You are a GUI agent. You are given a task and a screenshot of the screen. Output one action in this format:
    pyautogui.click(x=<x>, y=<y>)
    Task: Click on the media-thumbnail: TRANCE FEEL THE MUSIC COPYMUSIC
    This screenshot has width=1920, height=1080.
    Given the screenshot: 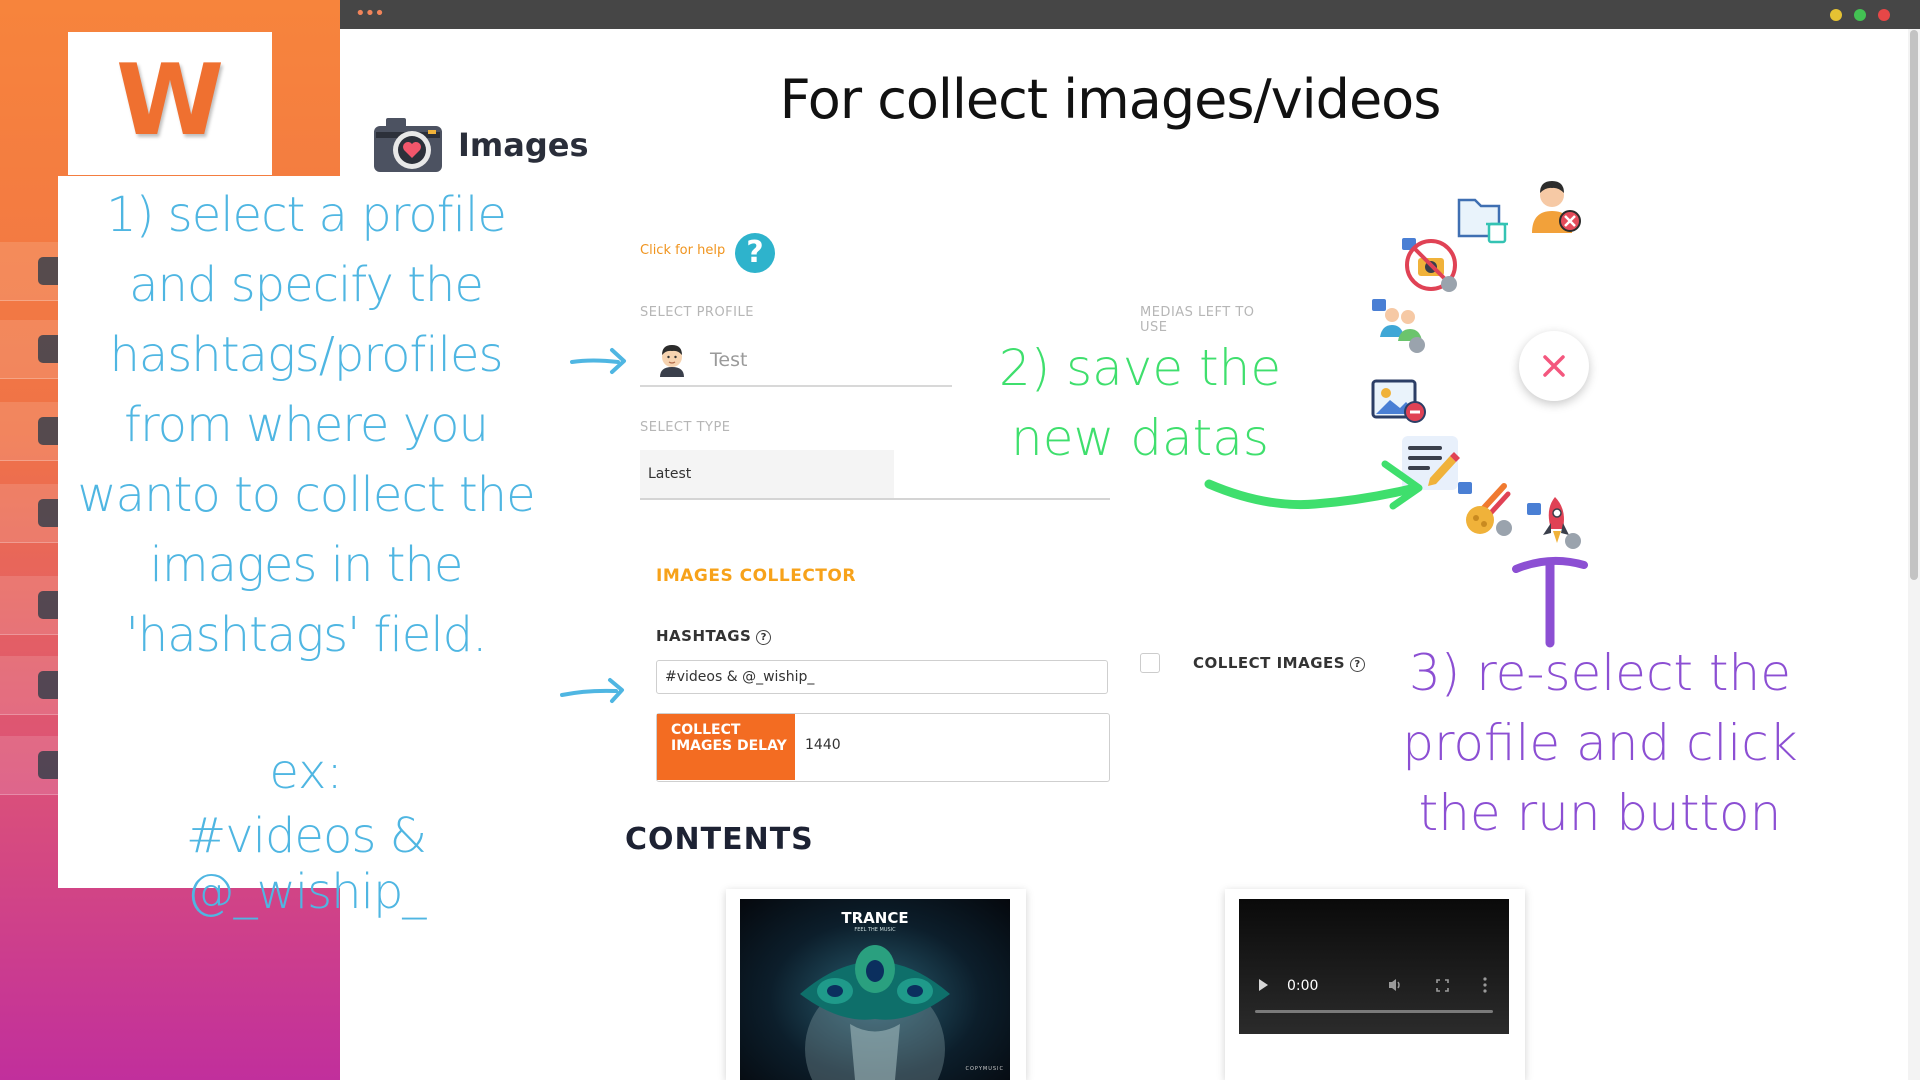 What is the action you would take?
    pyautogui.click(x=875, y=989)
    